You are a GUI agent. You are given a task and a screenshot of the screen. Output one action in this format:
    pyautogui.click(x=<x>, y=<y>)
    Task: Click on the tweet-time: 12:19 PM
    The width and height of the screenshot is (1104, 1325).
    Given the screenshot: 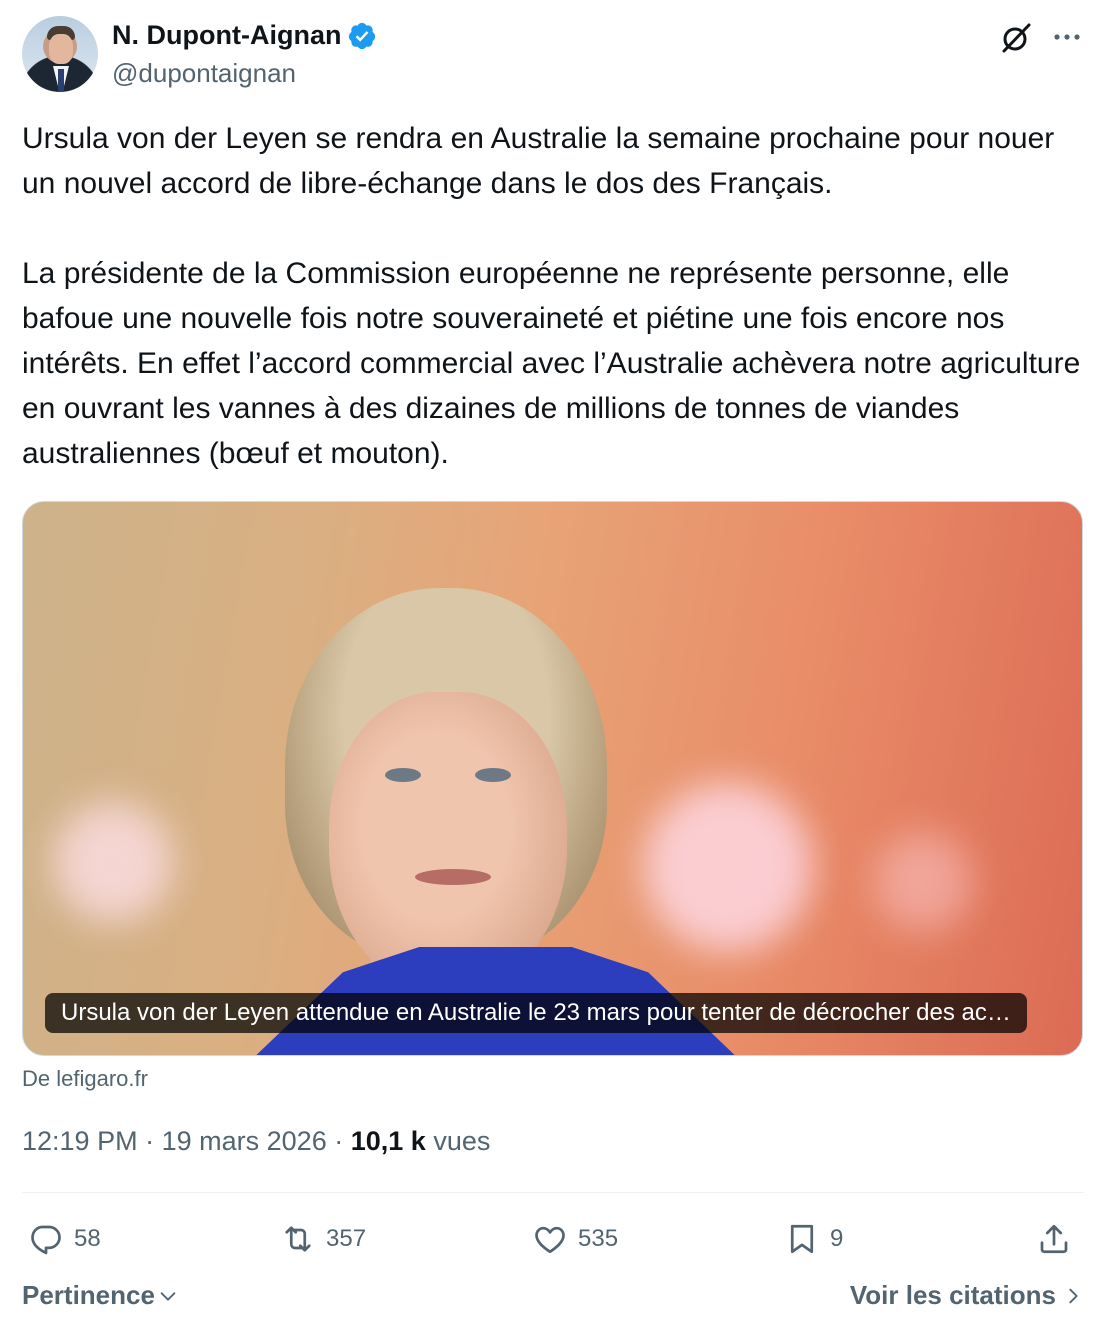 What is the action you would take?
    pyautogui.click(x=80, y=1141)
    